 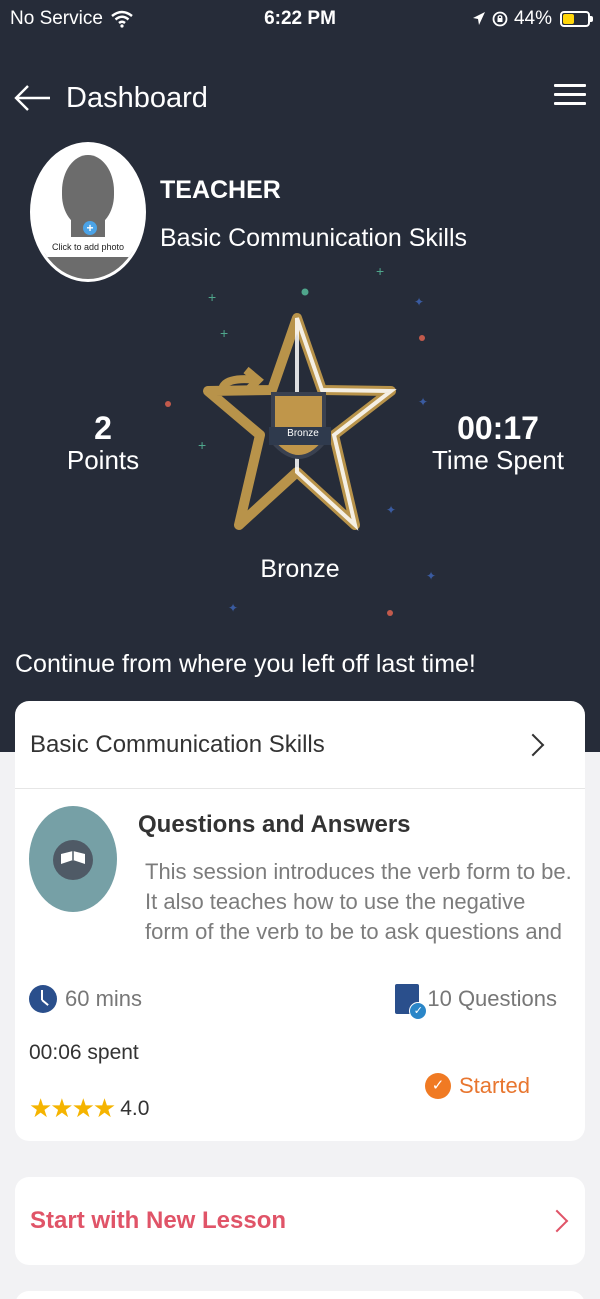 I want to click on open-book-icon, so click(x=73, y=860).